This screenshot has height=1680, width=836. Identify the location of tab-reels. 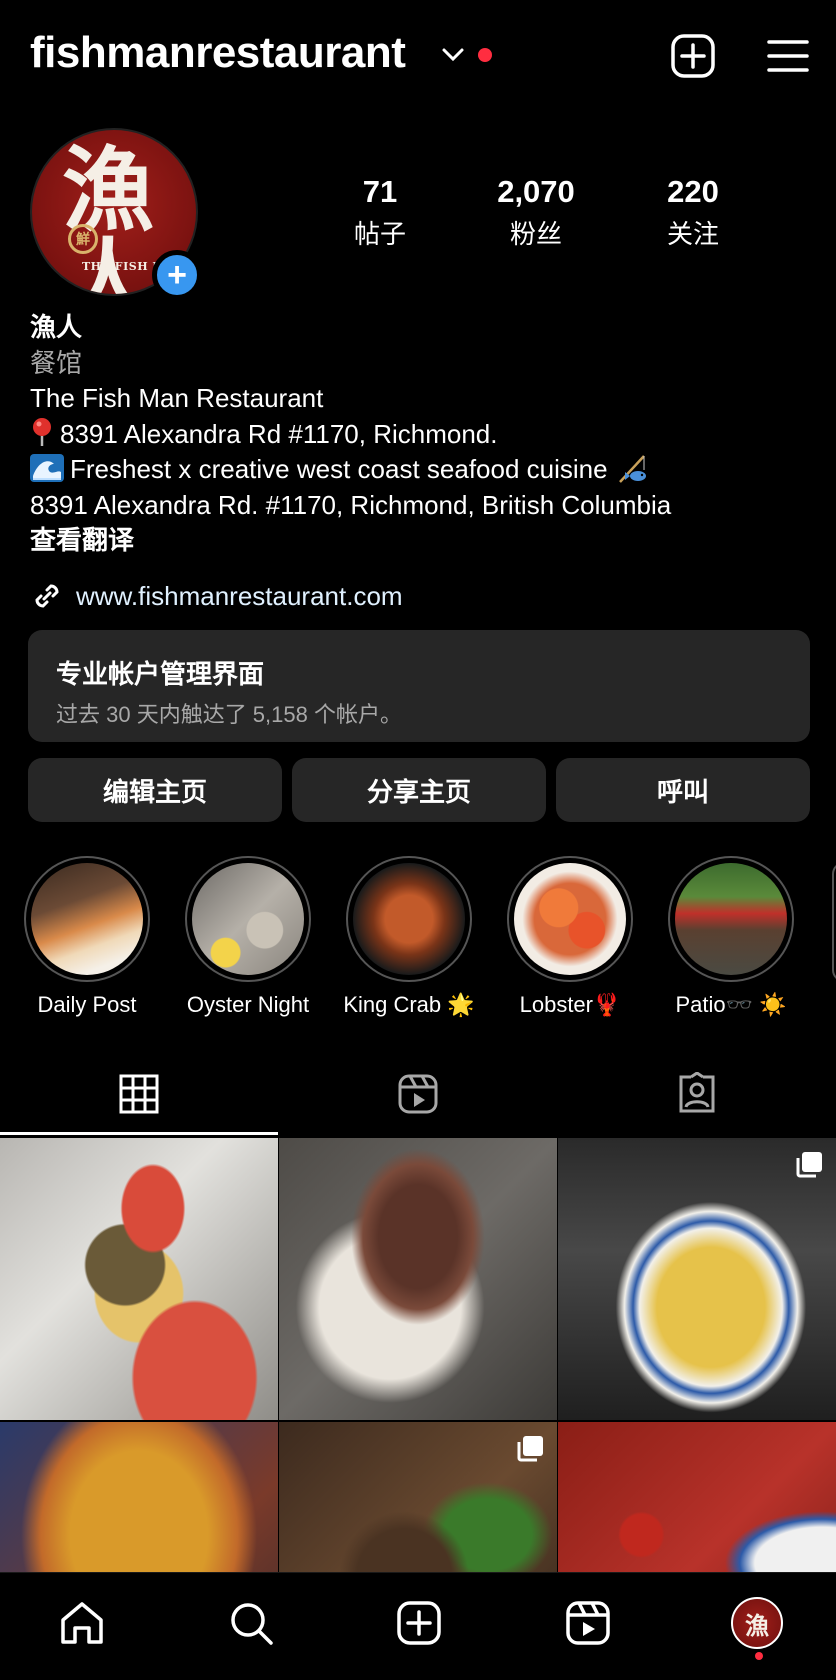
(418, 1094).